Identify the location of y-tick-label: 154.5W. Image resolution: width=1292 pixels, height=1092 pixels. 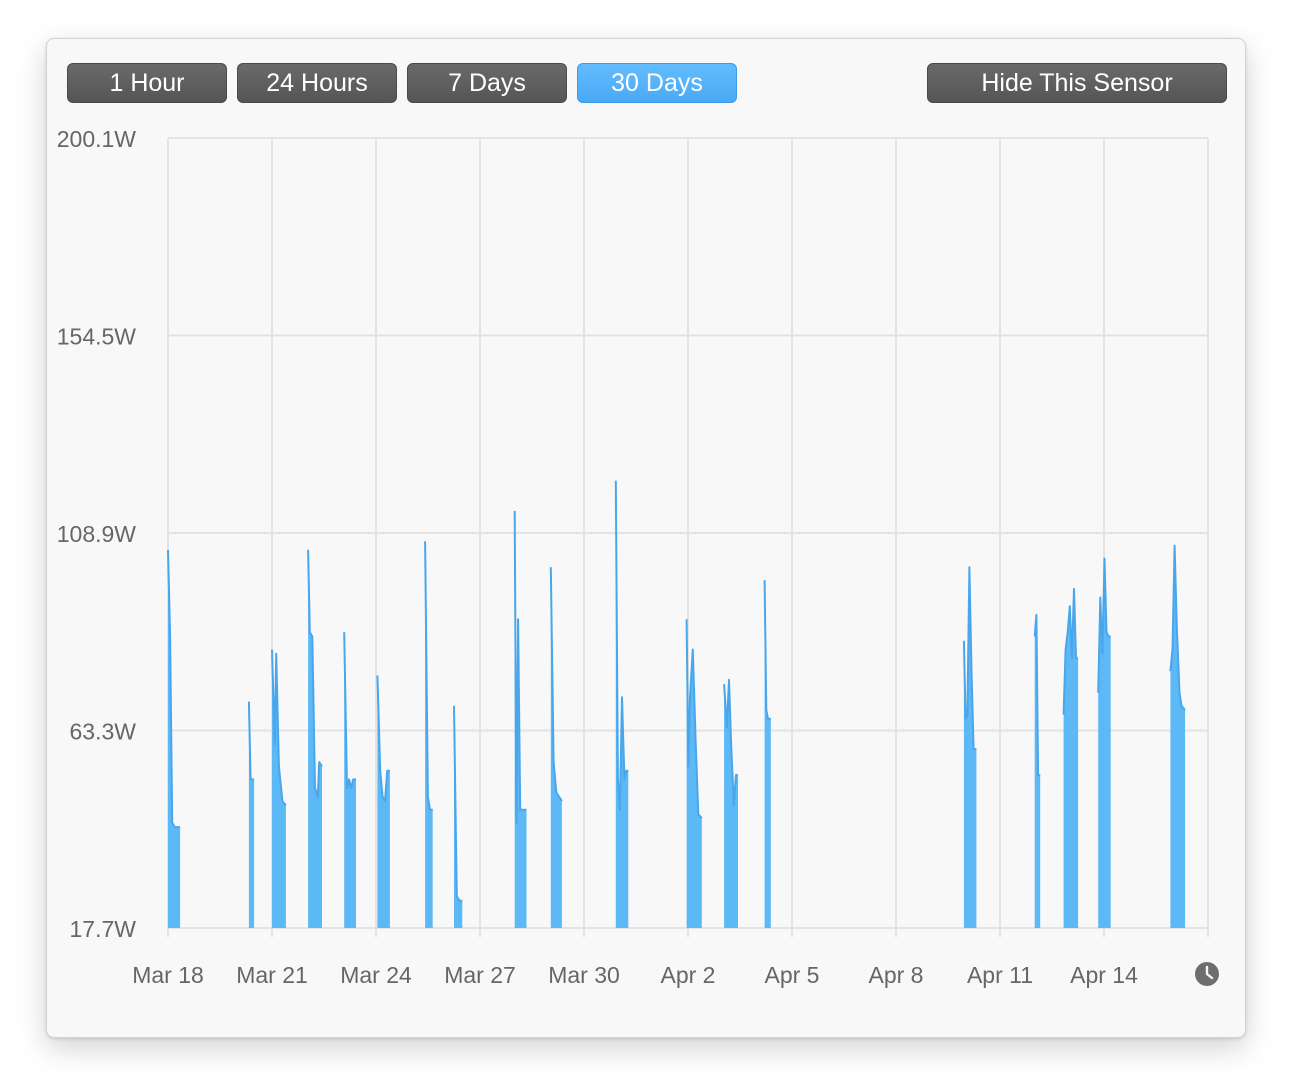
(97, 337).